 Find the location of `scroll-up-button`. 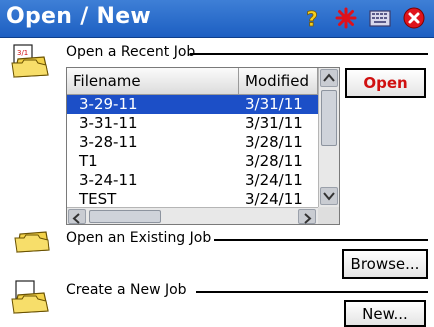

scroll-up-button is located at coordinates (329, 78).